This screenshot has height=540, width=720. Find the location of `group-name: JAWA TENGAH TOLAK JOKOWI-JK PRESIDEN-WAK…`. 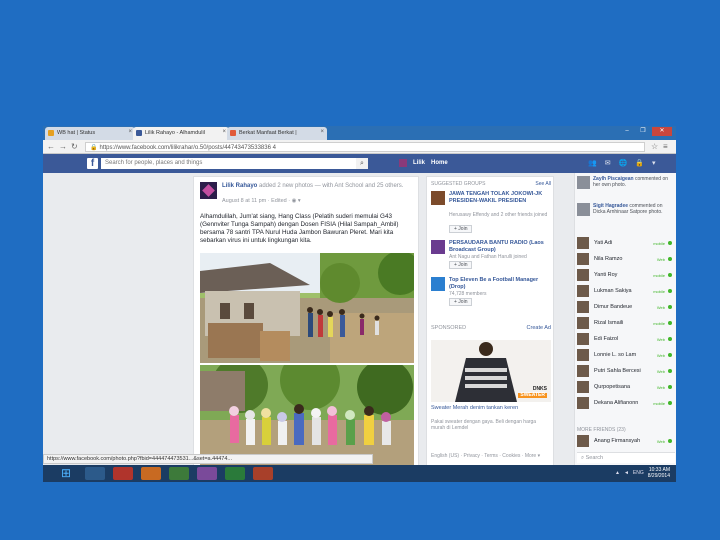

group-name: JAWA TENGAH TOLAK JOKOWI-JK PRESIDEN-WAK… is located at coordinates (500, 197).